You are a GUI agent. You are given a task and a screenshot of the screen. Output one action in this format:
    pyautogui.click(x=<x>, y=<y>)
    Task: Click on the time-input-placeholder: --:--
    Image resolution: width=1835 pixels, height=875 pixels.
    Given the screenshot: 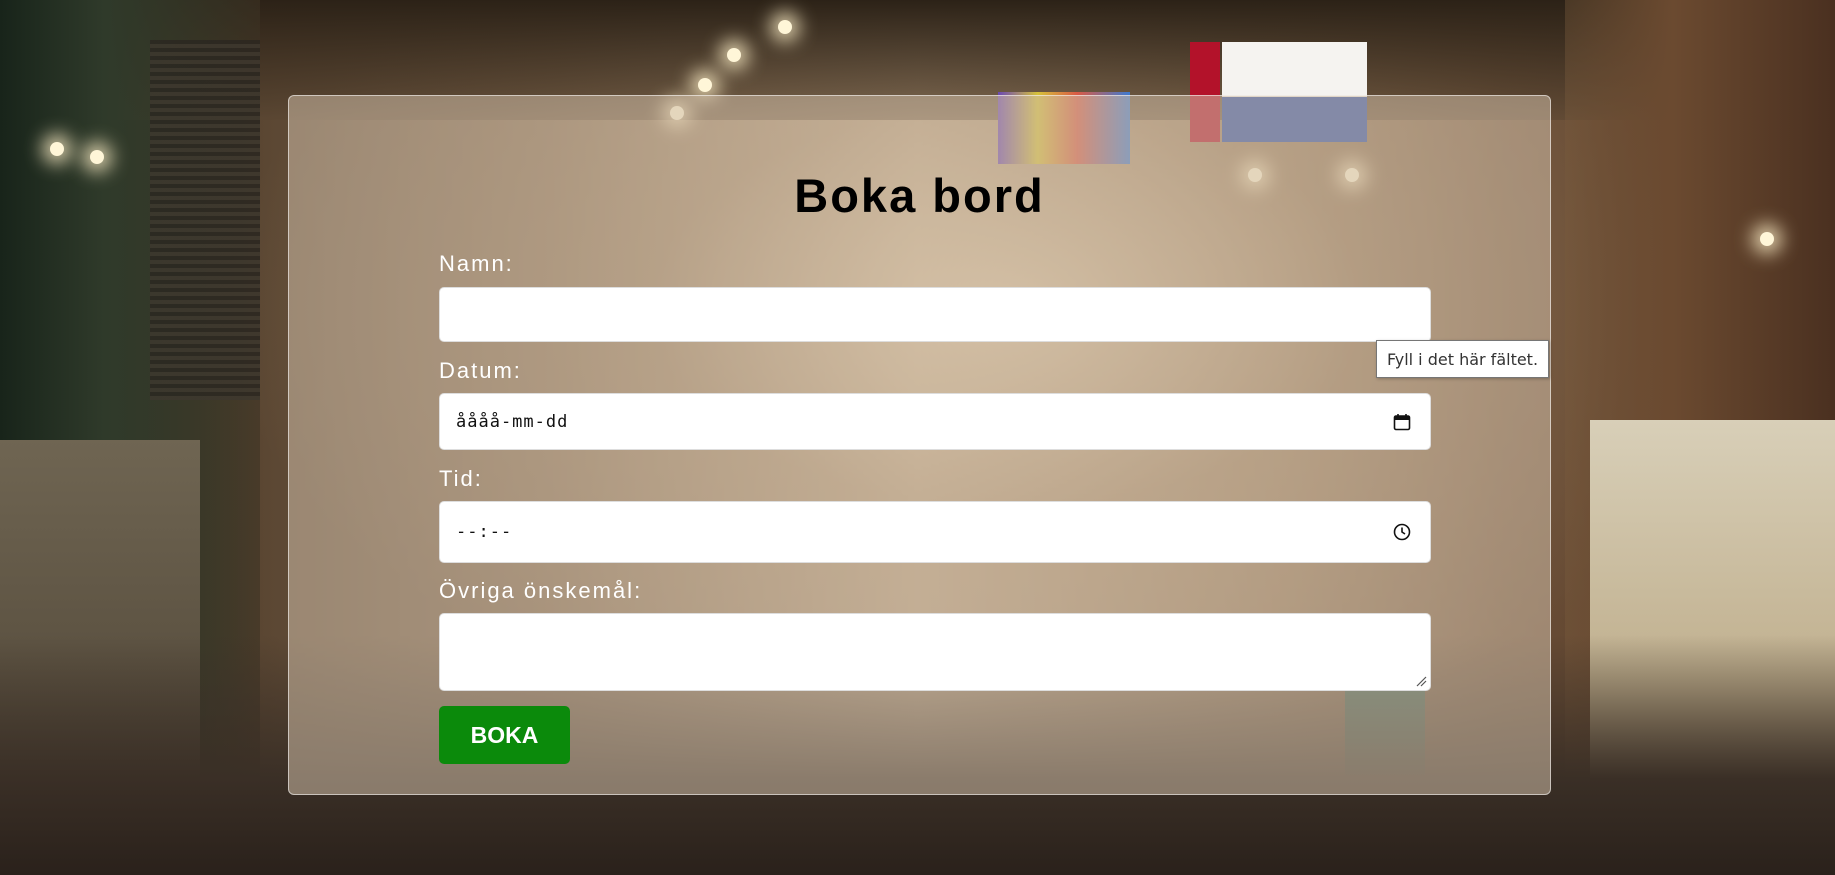 What is the action you would take?
    pyautogui.click(x=484, y=532)
    